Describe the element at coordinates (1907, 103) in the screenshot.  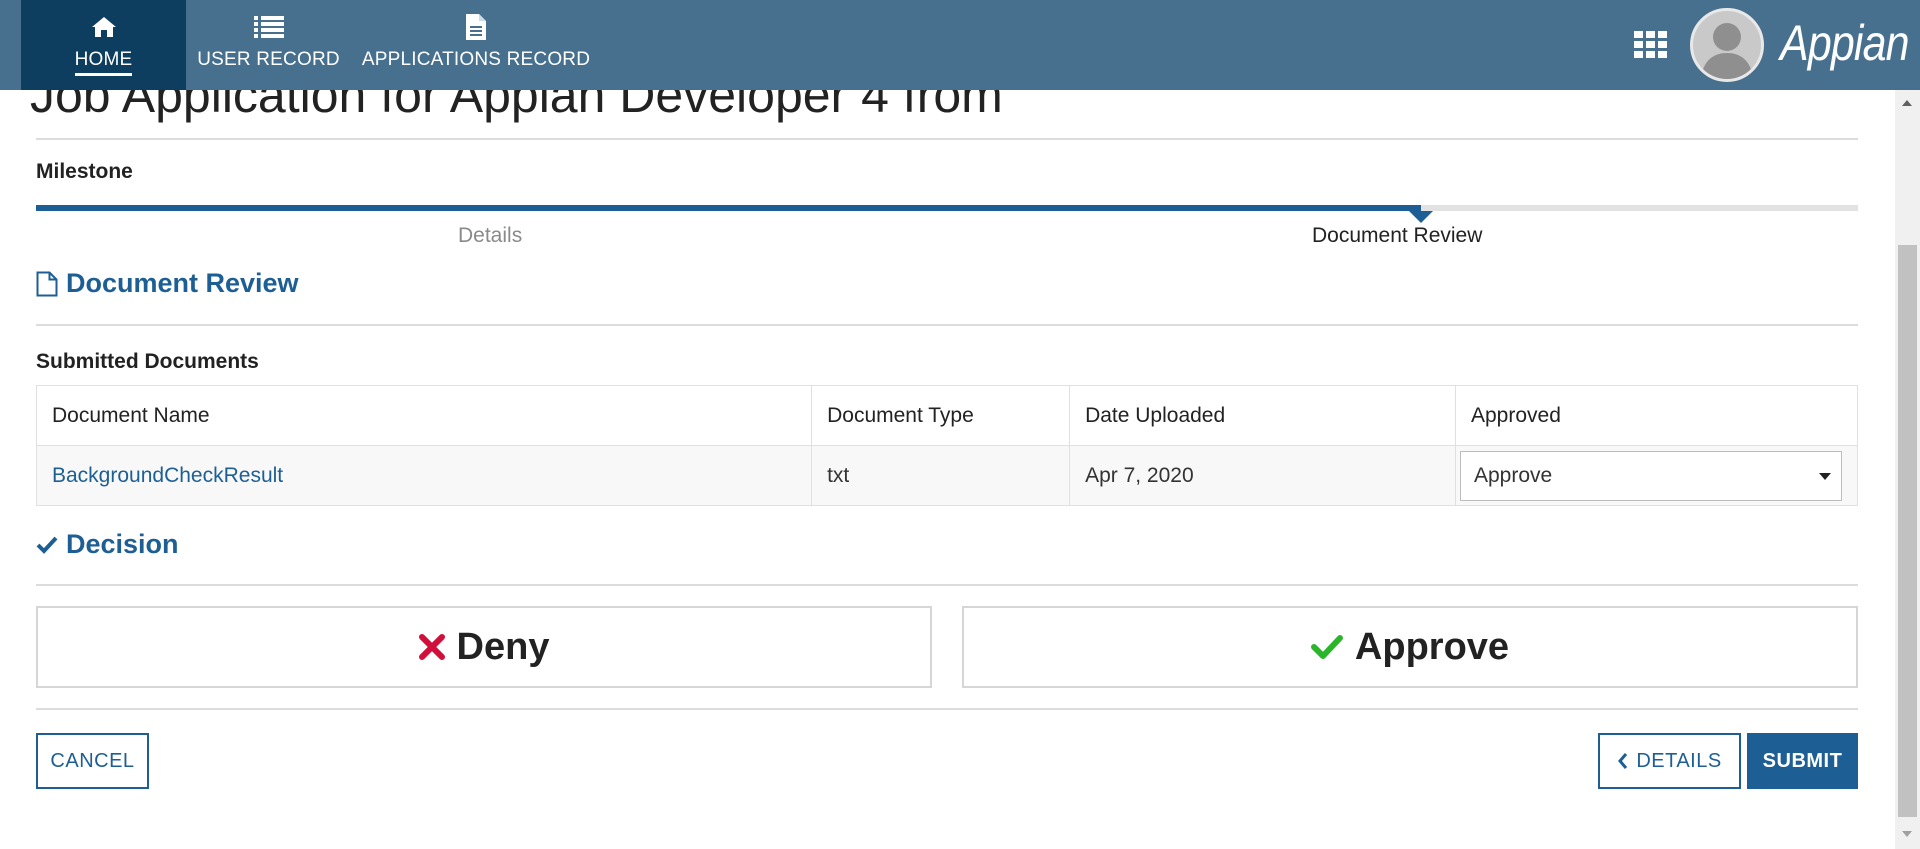
I see `scroll-up-arrow-icon` at that location.